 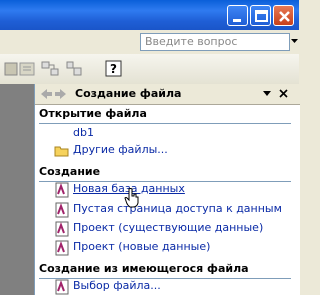 I want to click on open-folder-icon, so click(x=61, y=151).